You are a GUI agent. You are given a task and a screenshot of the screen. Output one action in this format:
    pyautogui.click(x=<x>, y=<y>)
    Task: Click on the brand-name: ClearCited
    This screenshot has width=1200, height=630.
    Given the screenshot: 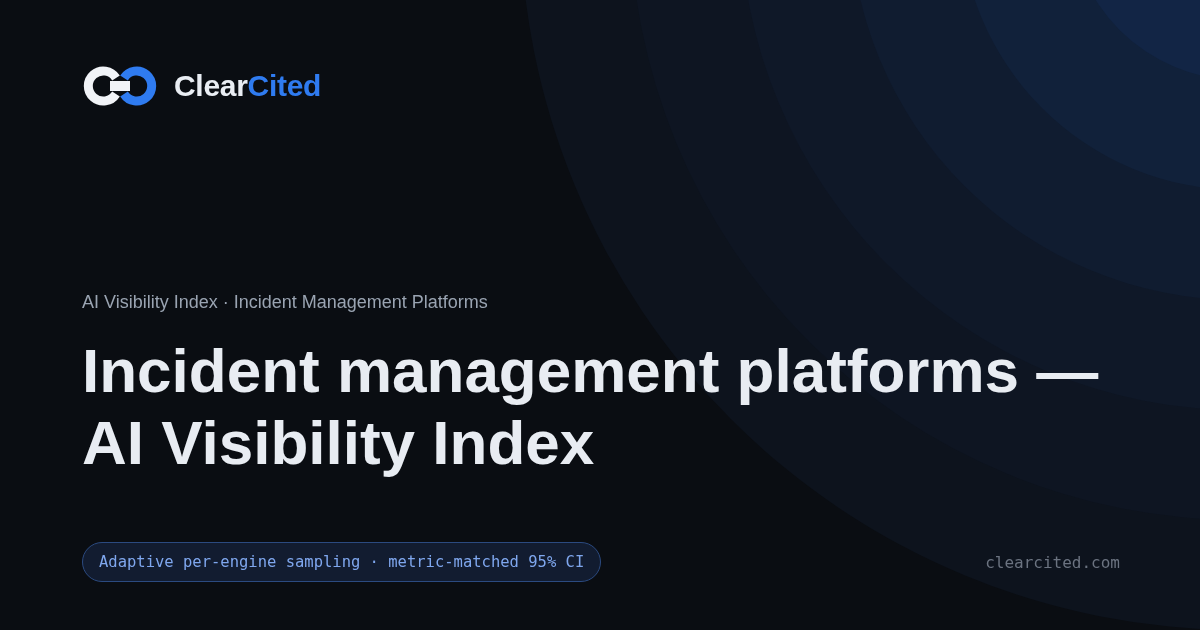 What is the action you would take?
    pyautogui.click(x=248, y=86)
    